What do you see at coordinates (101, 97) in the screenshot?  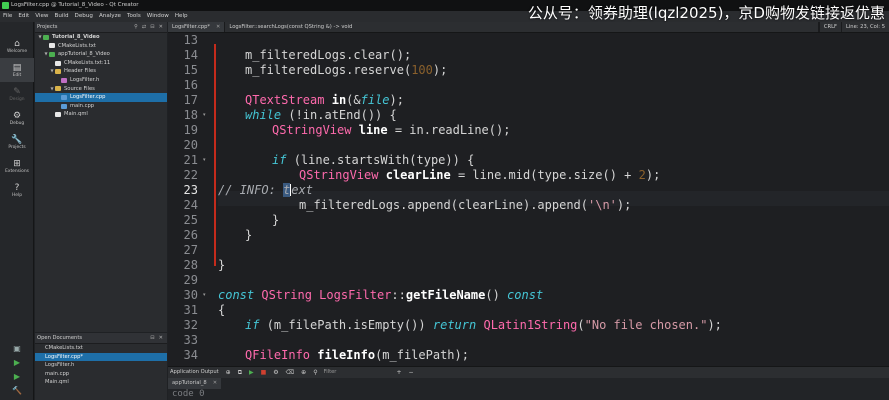 I see `tree-item-logsfilter-cpp: LogsFilter.cpp` at bounding box center [101, 97].